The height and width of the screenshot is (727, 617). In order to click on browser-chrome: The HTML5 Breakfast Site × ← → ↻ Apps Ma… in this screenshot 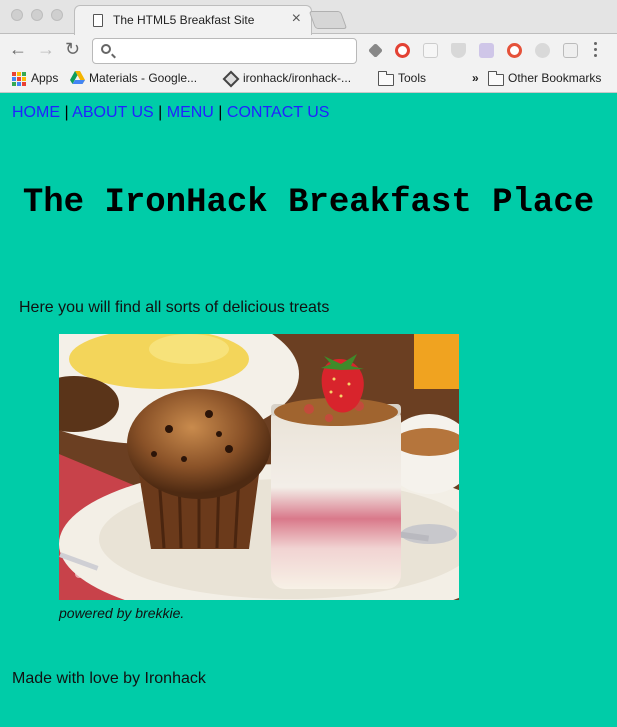, I will do `click(308, 46)`.